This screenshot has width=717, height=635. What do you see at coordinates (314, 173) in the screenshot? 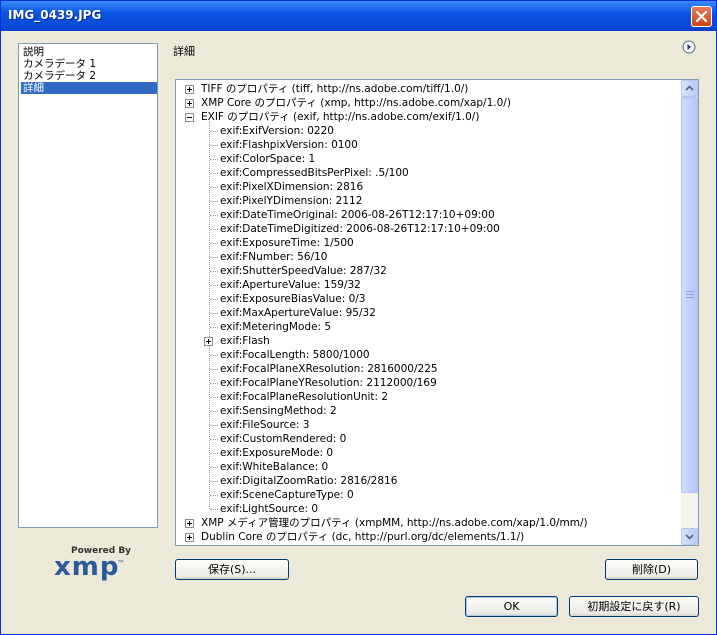
I see `tree-property-row: exif:CompressedBitsPerPixel: .5/100` at bounding box center [314, 173].